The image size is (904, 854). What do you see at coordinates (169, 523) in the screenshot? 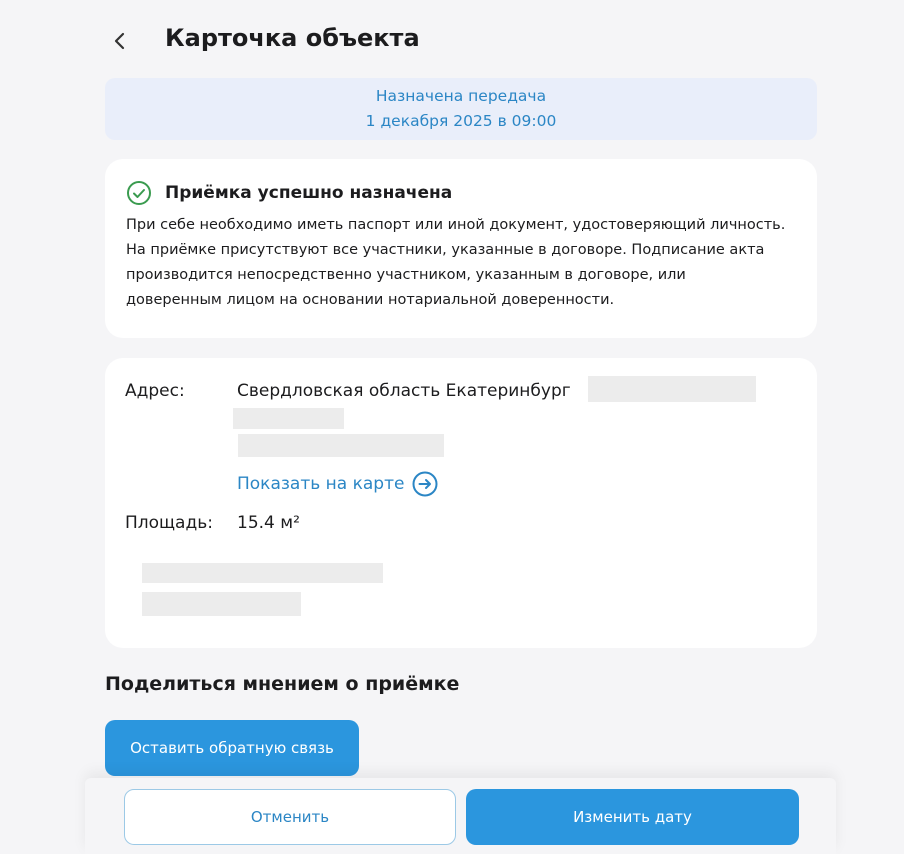
I see `area-label: Площадь:` at bounding box center [169, 523].